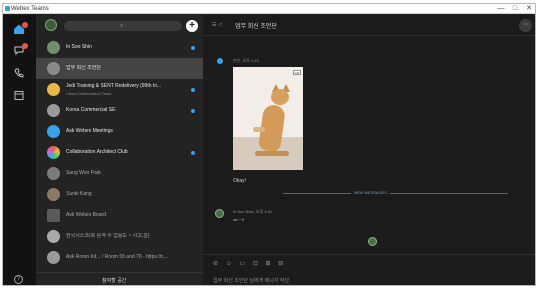 This screenshot has width=538, height=288. I want to click on sender-dot, so click(220, 61).